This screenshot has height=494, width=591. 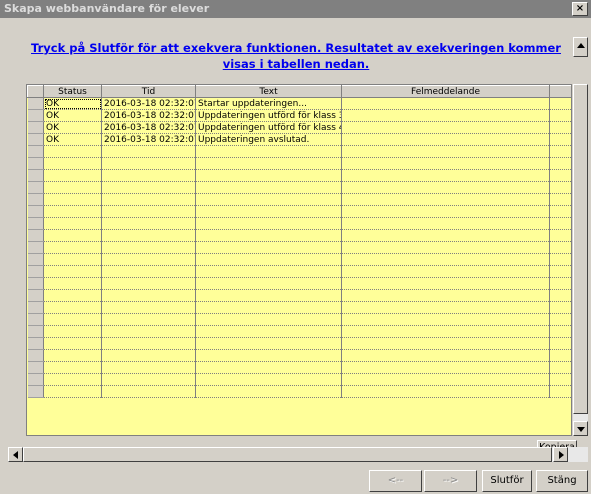 What do you see at coordinates (445, 91) in the screenshot?
I see `column-header-felmeddelande: Felmeddelande` at bounding box center [445, 91].